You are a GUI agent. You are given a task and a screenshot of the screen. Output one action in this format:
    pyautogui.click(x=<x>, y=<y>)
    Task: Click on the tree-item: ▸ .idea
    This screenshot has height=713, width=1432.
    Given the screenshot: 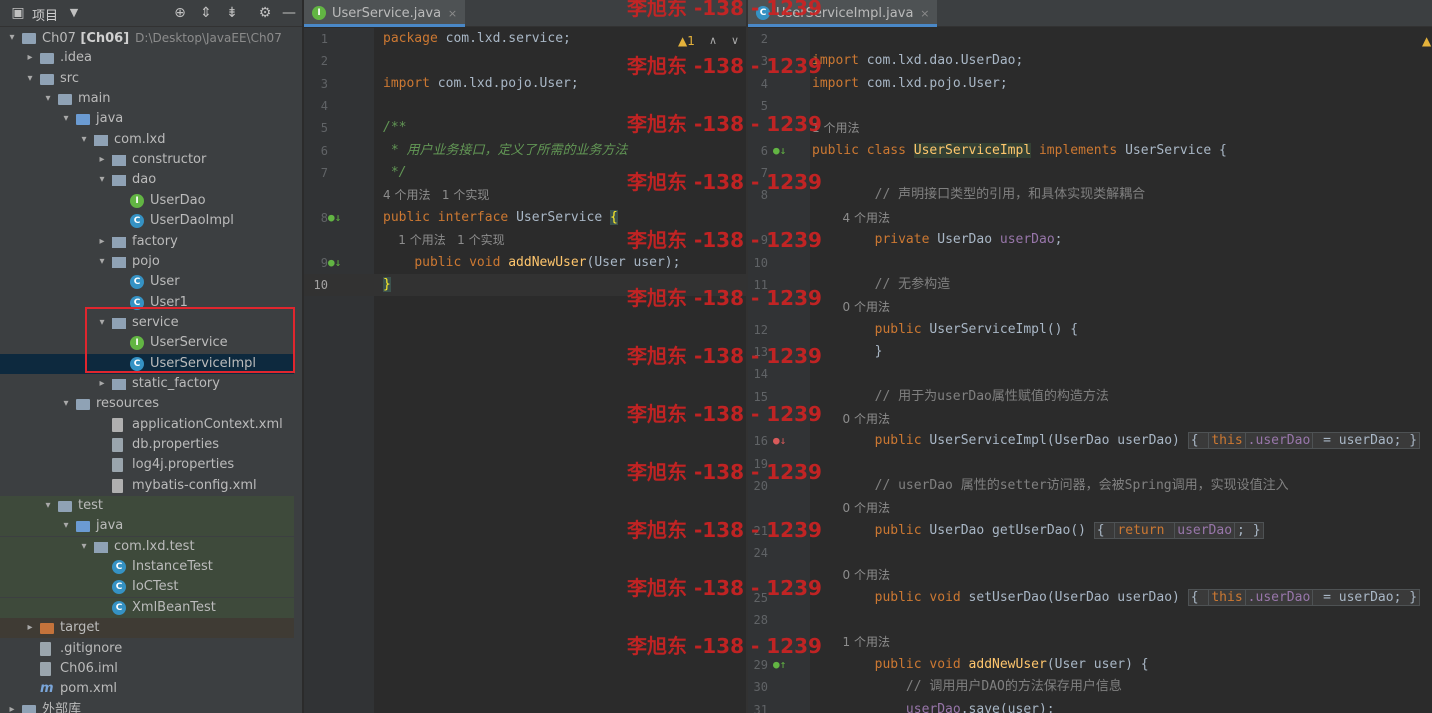 What is the action you would take?
    pyautogui.click(x=151, y=58)
    